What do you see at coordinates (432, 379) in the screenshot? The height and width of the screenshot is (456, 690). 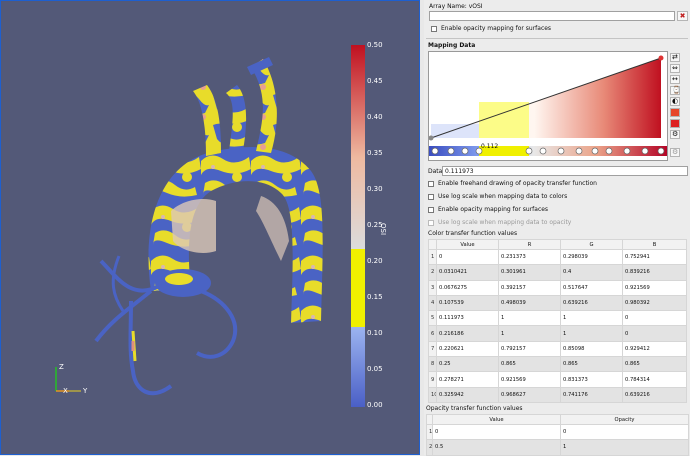 I see `row-index: 9` at bounding box center [432, 379].